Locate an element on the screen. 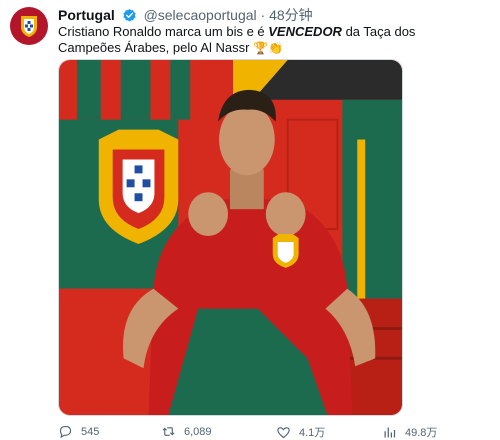 This screenshot has height=440, width=500. tweet-text-part1: Cristiano Ronaldo marca um bis e é is located at coordinates (163, 31).